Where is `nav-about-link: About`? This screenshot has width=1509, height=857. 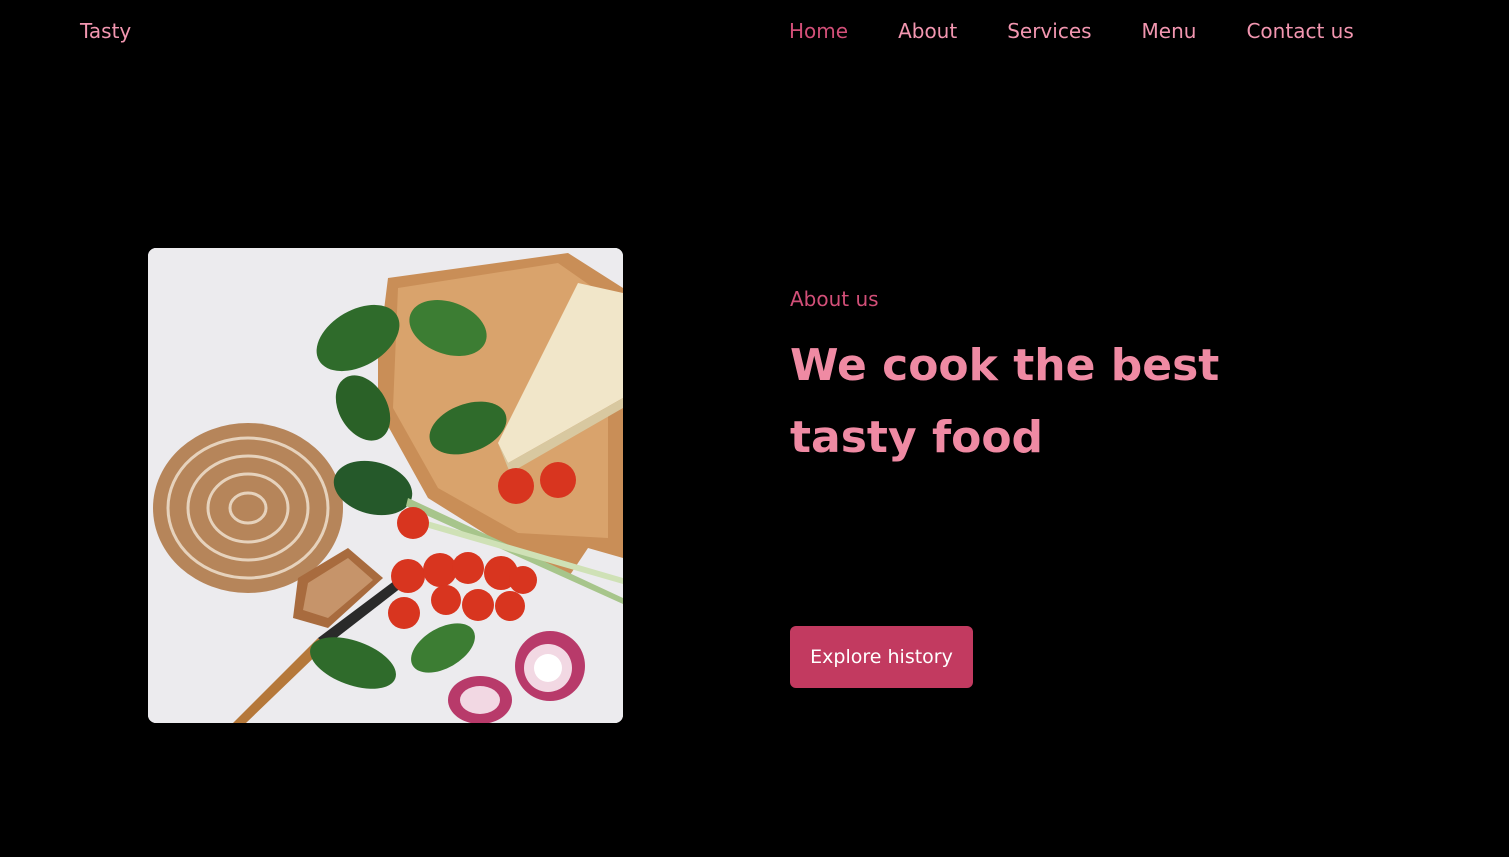 nav-about-link: About is located at coordinates (927, 31).